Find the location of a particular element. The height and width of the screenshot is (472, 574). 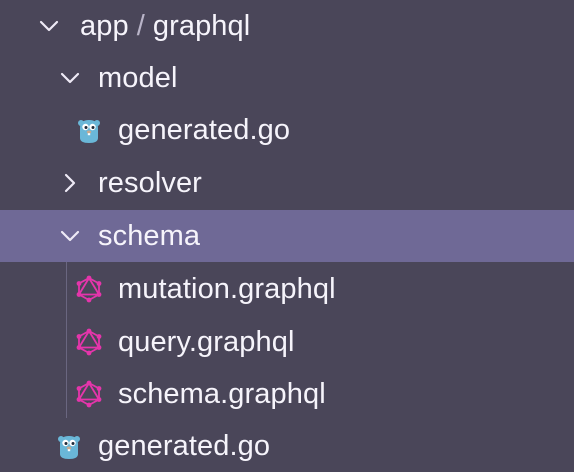

file-label-mutation-graphql: mutation.graphql is located at coordinates (227, 289).